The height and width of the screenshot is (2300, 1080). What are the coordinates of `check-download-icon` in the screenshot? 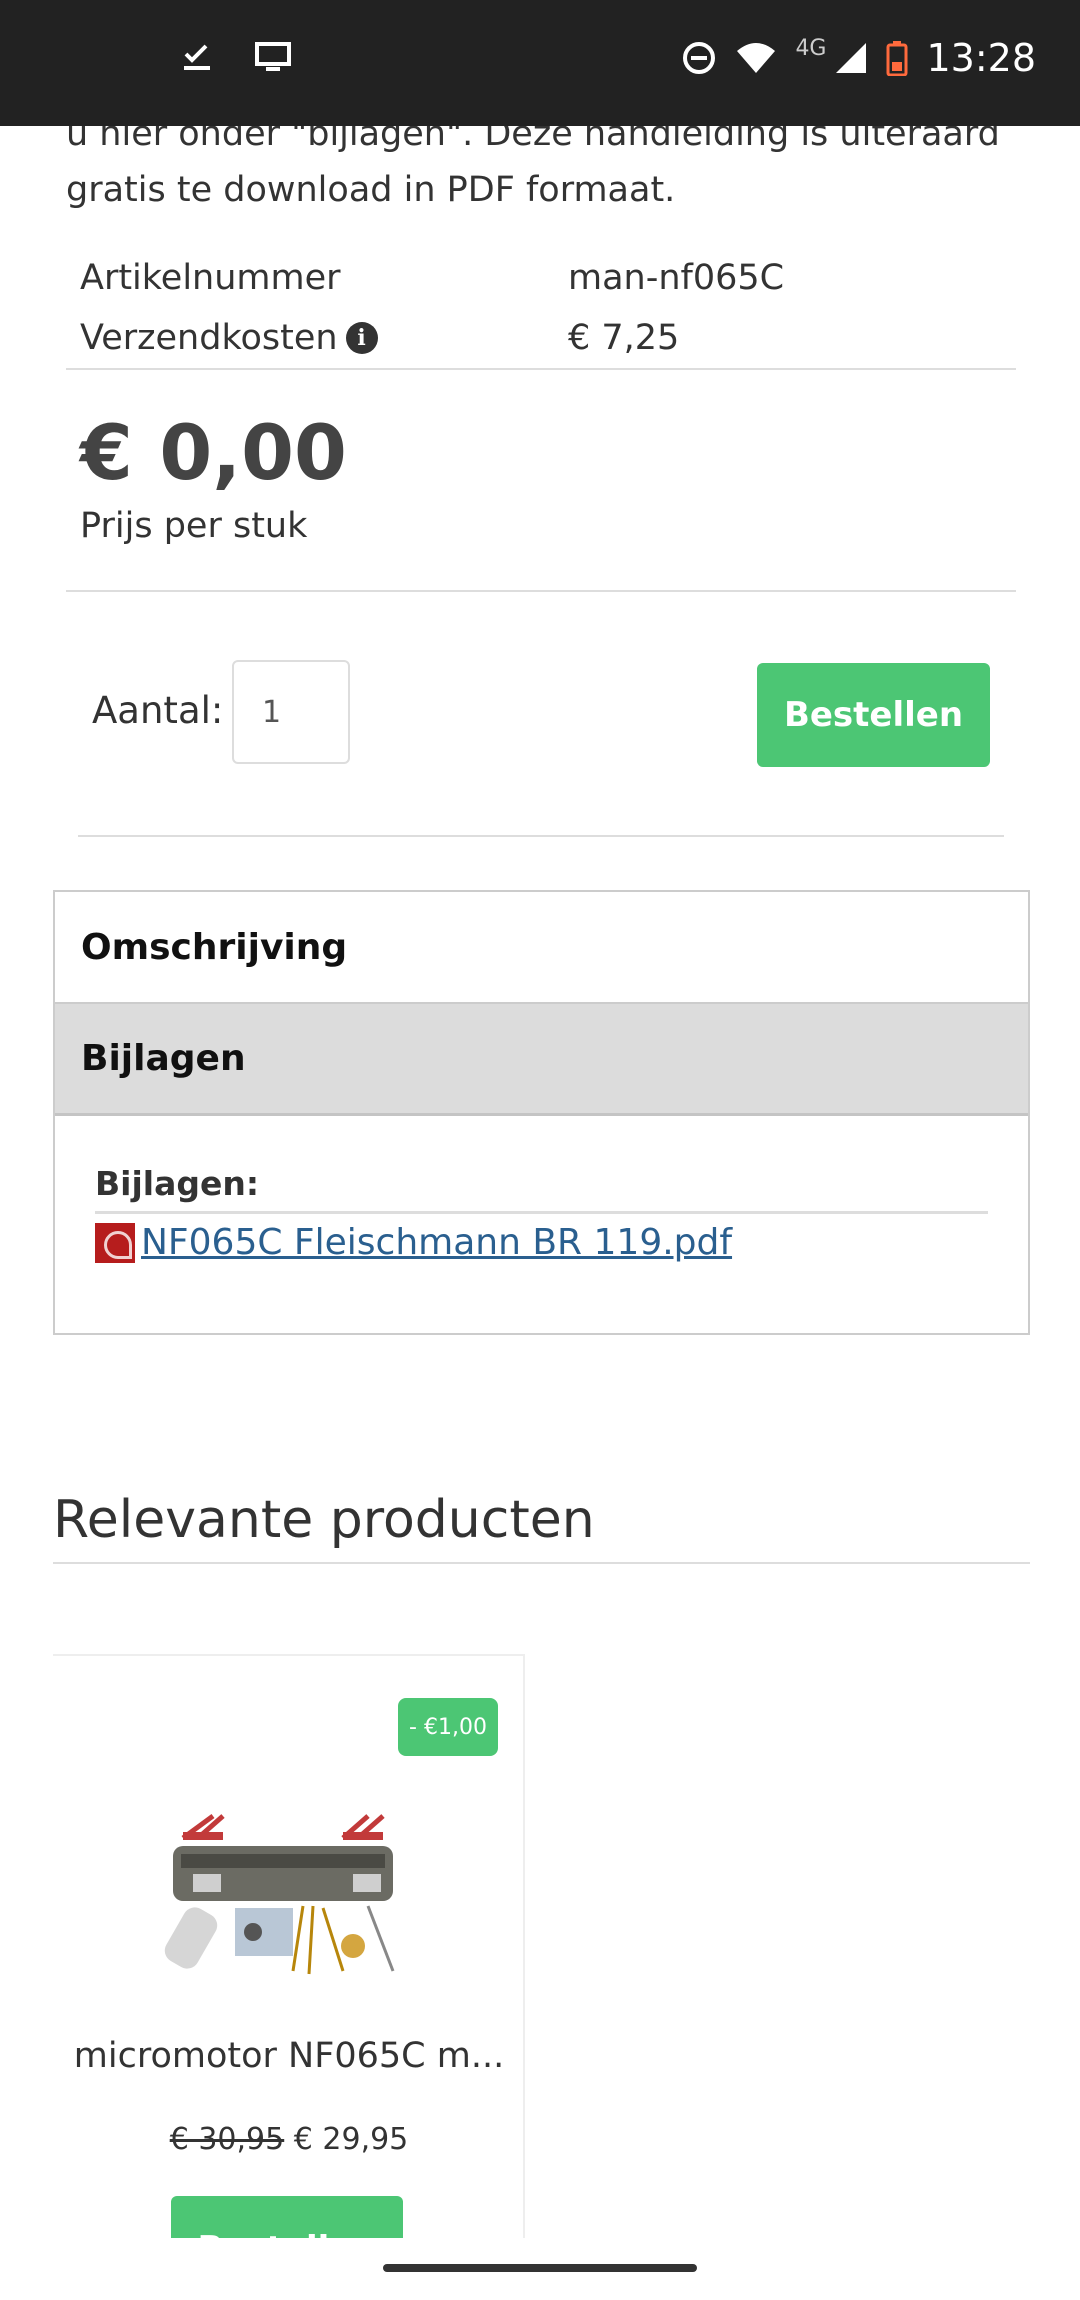 It's located at (197, 57).